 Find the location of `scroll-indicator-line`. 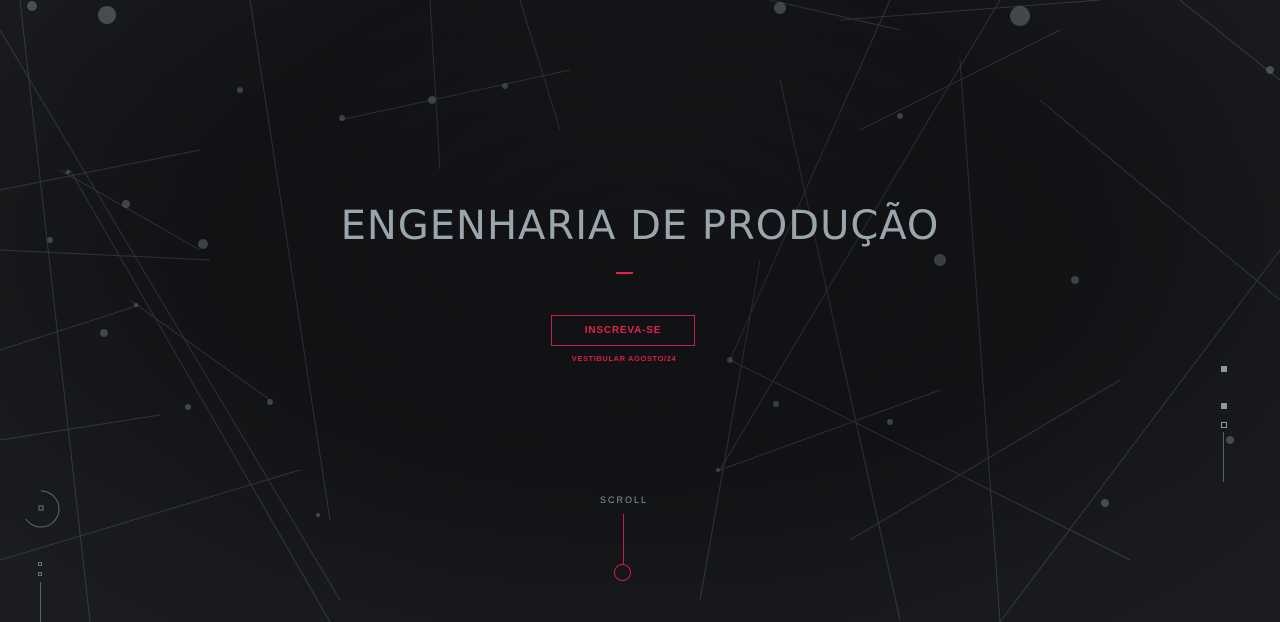

scroll-indicator-line is located at coordinates (623, 539).